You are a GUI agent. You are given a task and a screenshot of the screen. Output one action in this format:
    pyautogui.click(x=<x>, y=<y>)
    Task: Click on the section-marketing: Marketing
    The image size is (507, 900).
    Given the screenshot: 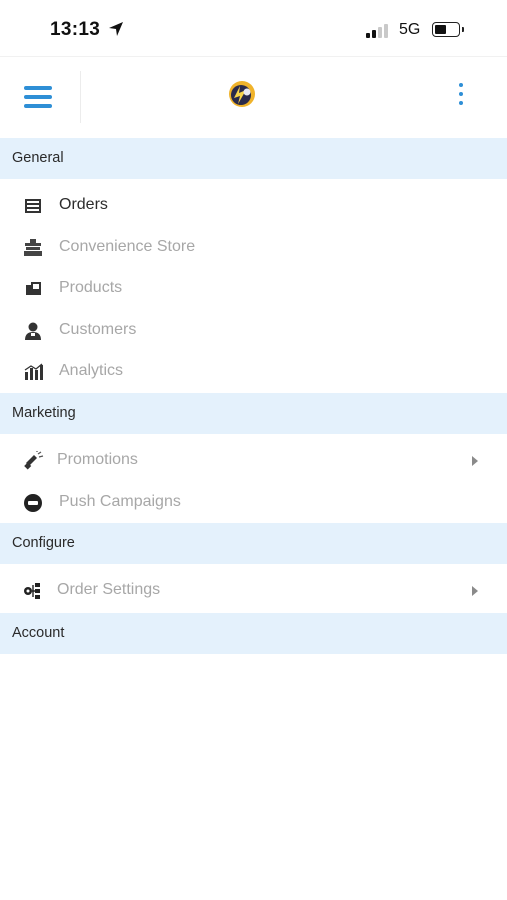 What is the action you would take?
    pyautogui.click(x=253, y=413)
    